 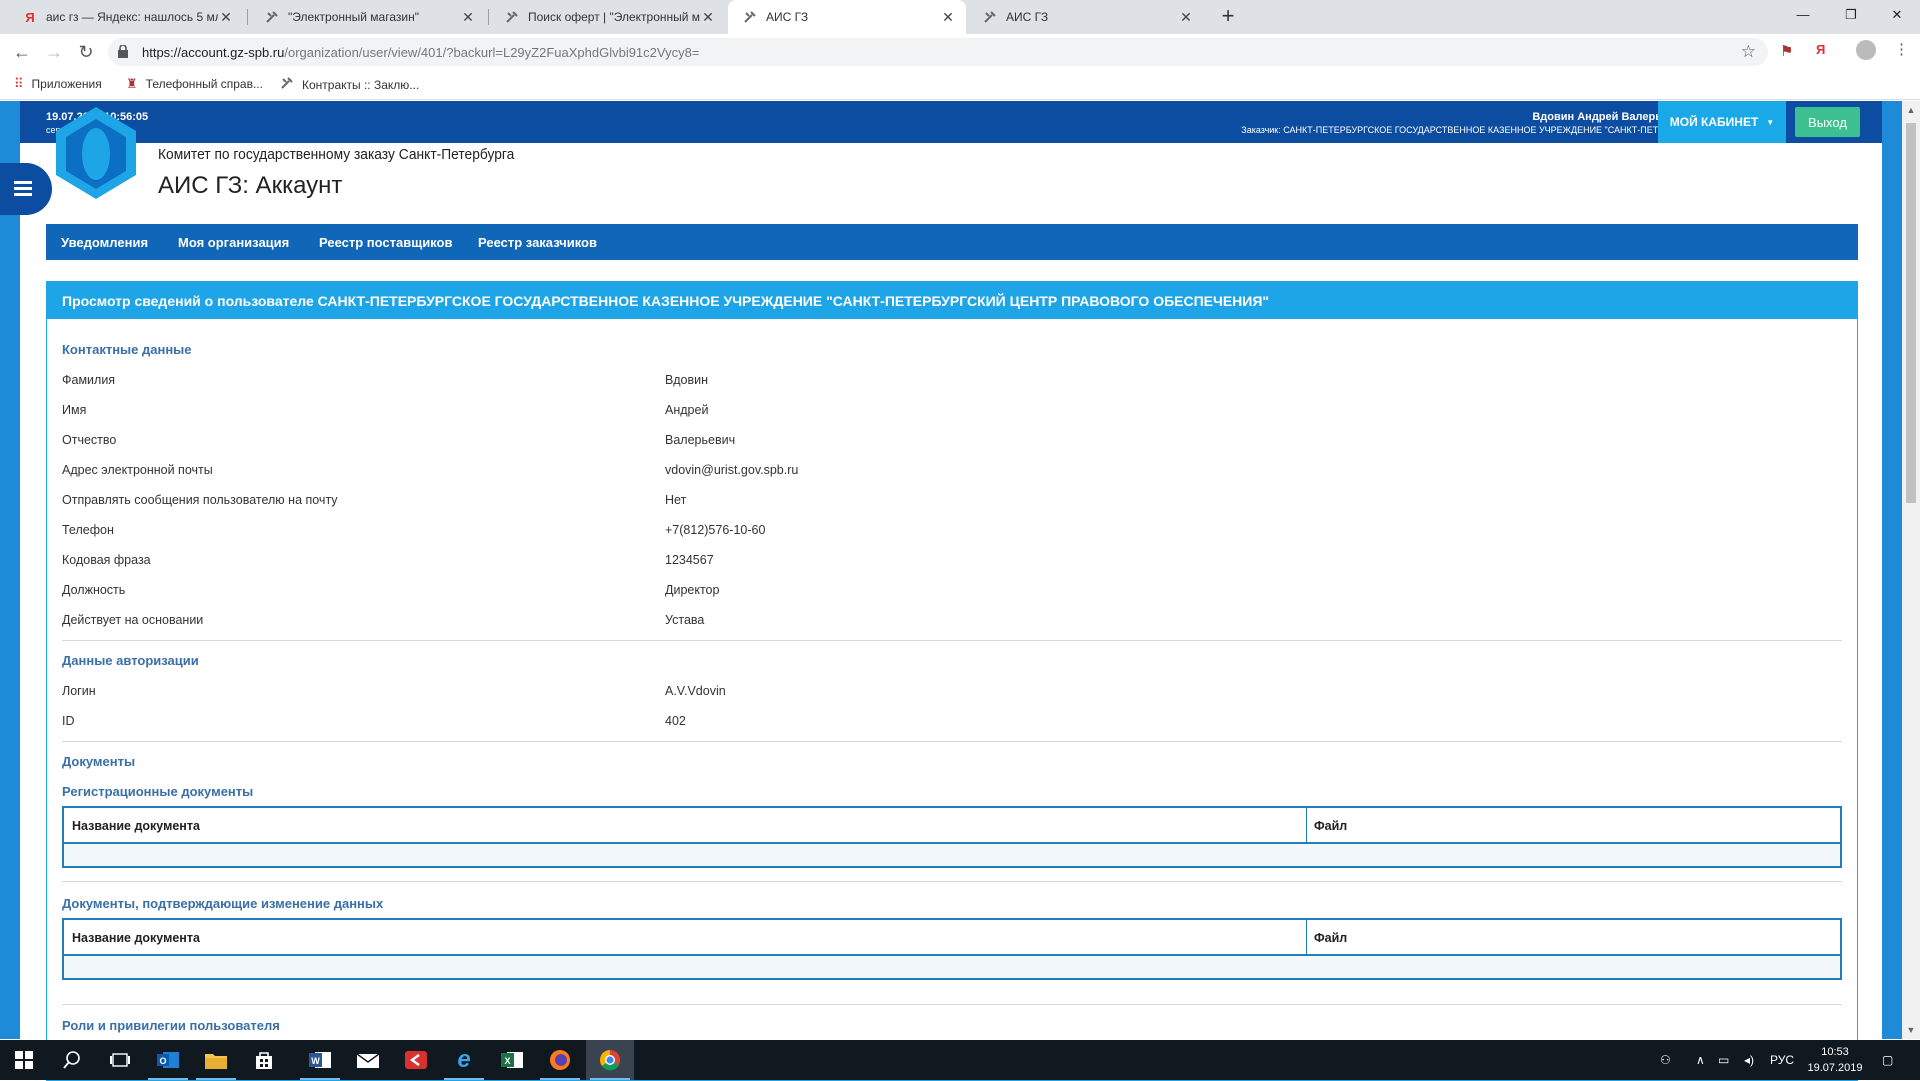 I want to click on contacts-section-title: Контактные данные, so click(x=127, y=349).